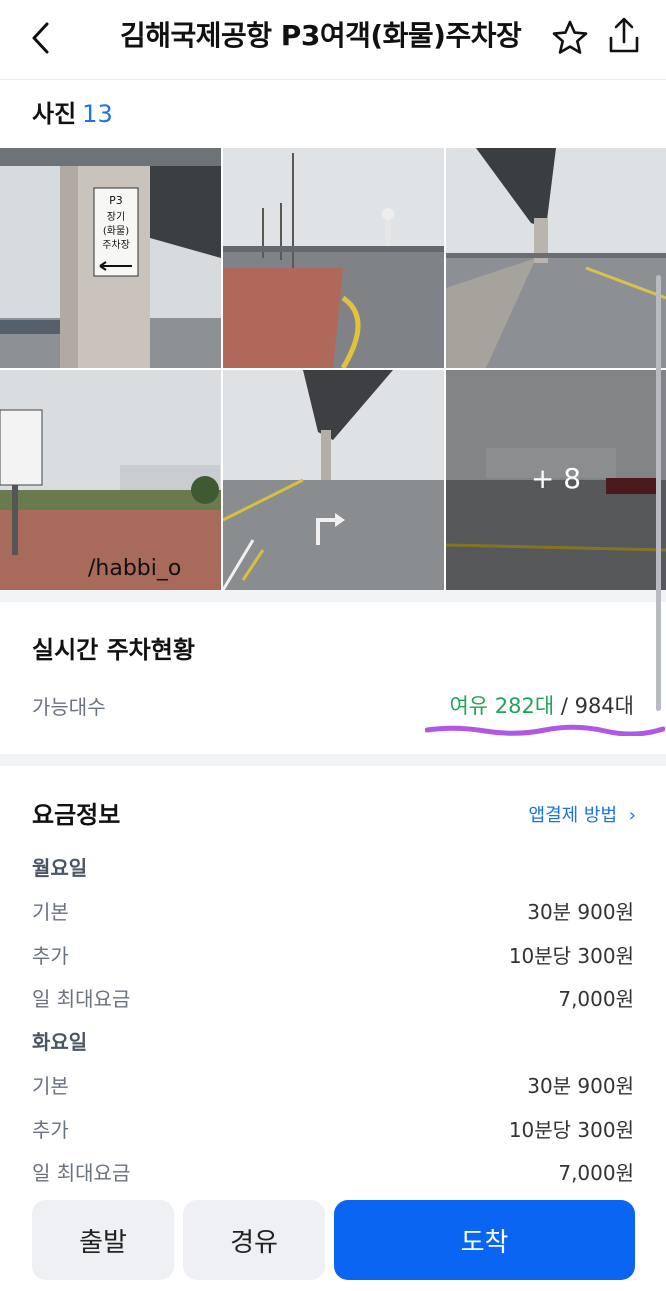  I want to click on depart-button: 출발, so click(103, 1240).